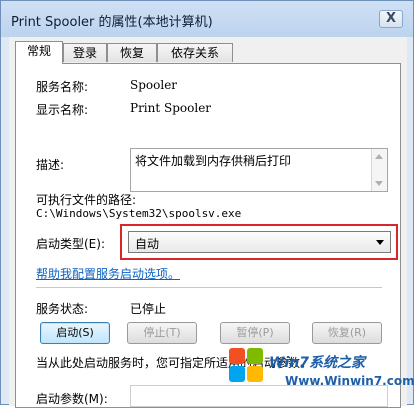 The width and height of the screenshot is (414, 408). I want to click on watermark-brand: Win7系统之家, so click(317, 363).